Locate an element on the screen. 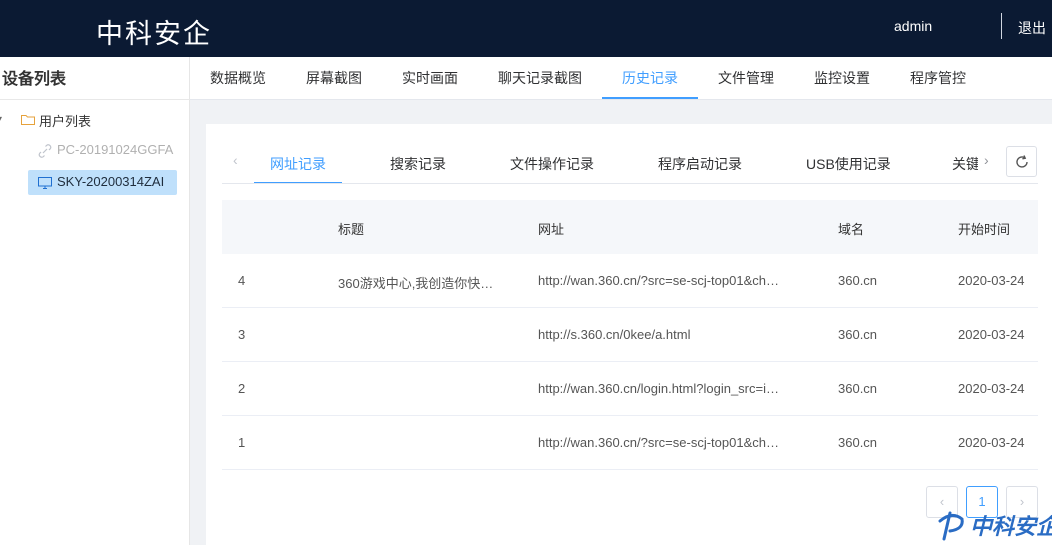 The image size is (1052, 545). subtab-url-records: 网址记录 is located at coordinates (298, 164).